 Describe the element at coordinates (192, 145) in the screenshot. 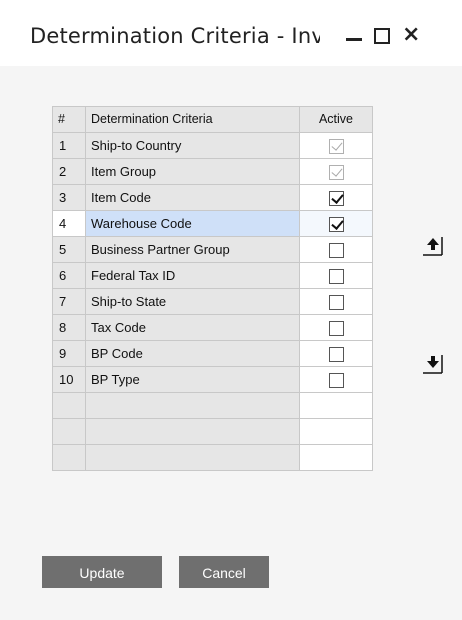

I see `criteria-cell: Ship-to Country` at that location.